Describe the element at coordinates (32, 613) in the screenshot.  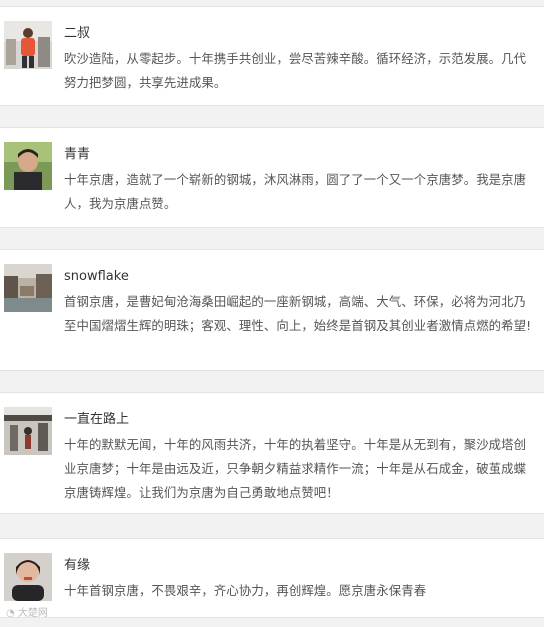
I see `watermark-text: 大楚网` at that location.